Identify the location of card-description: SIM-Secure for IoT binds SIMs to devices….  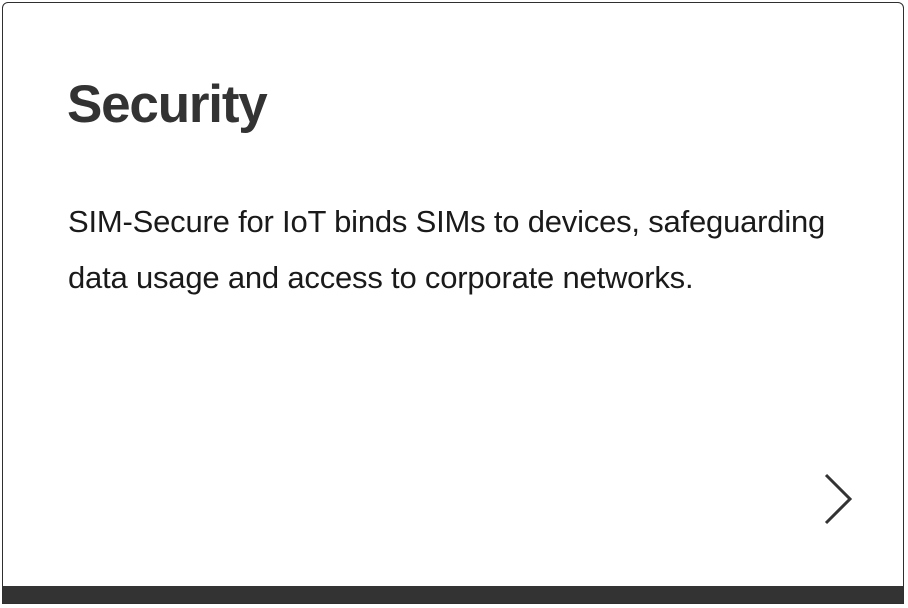
(447, 249).